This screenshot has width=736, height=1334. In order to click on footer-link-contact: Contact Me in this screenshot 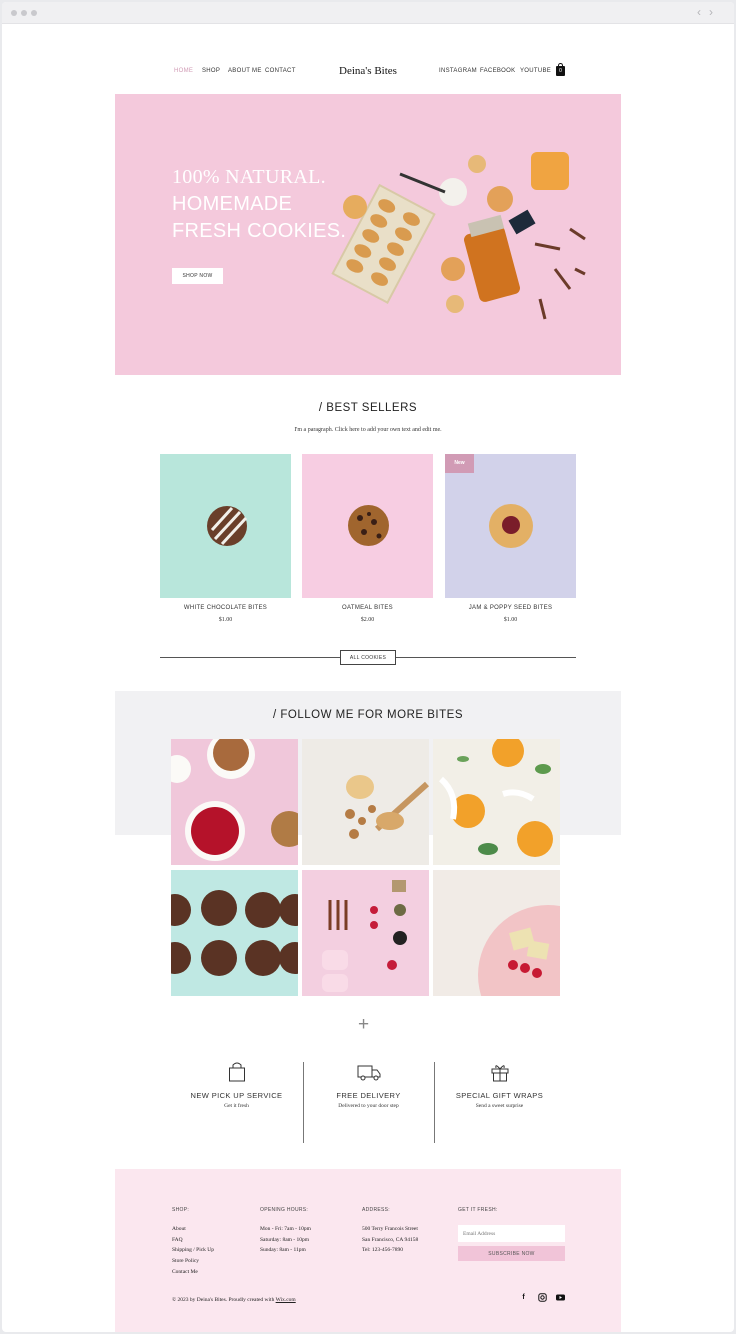, I will do `click(193, 1272)`.